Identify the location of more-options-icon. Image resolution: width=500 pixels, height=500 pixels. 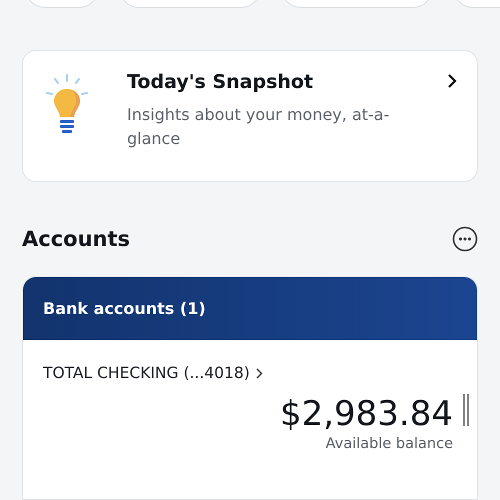
(465, 239).